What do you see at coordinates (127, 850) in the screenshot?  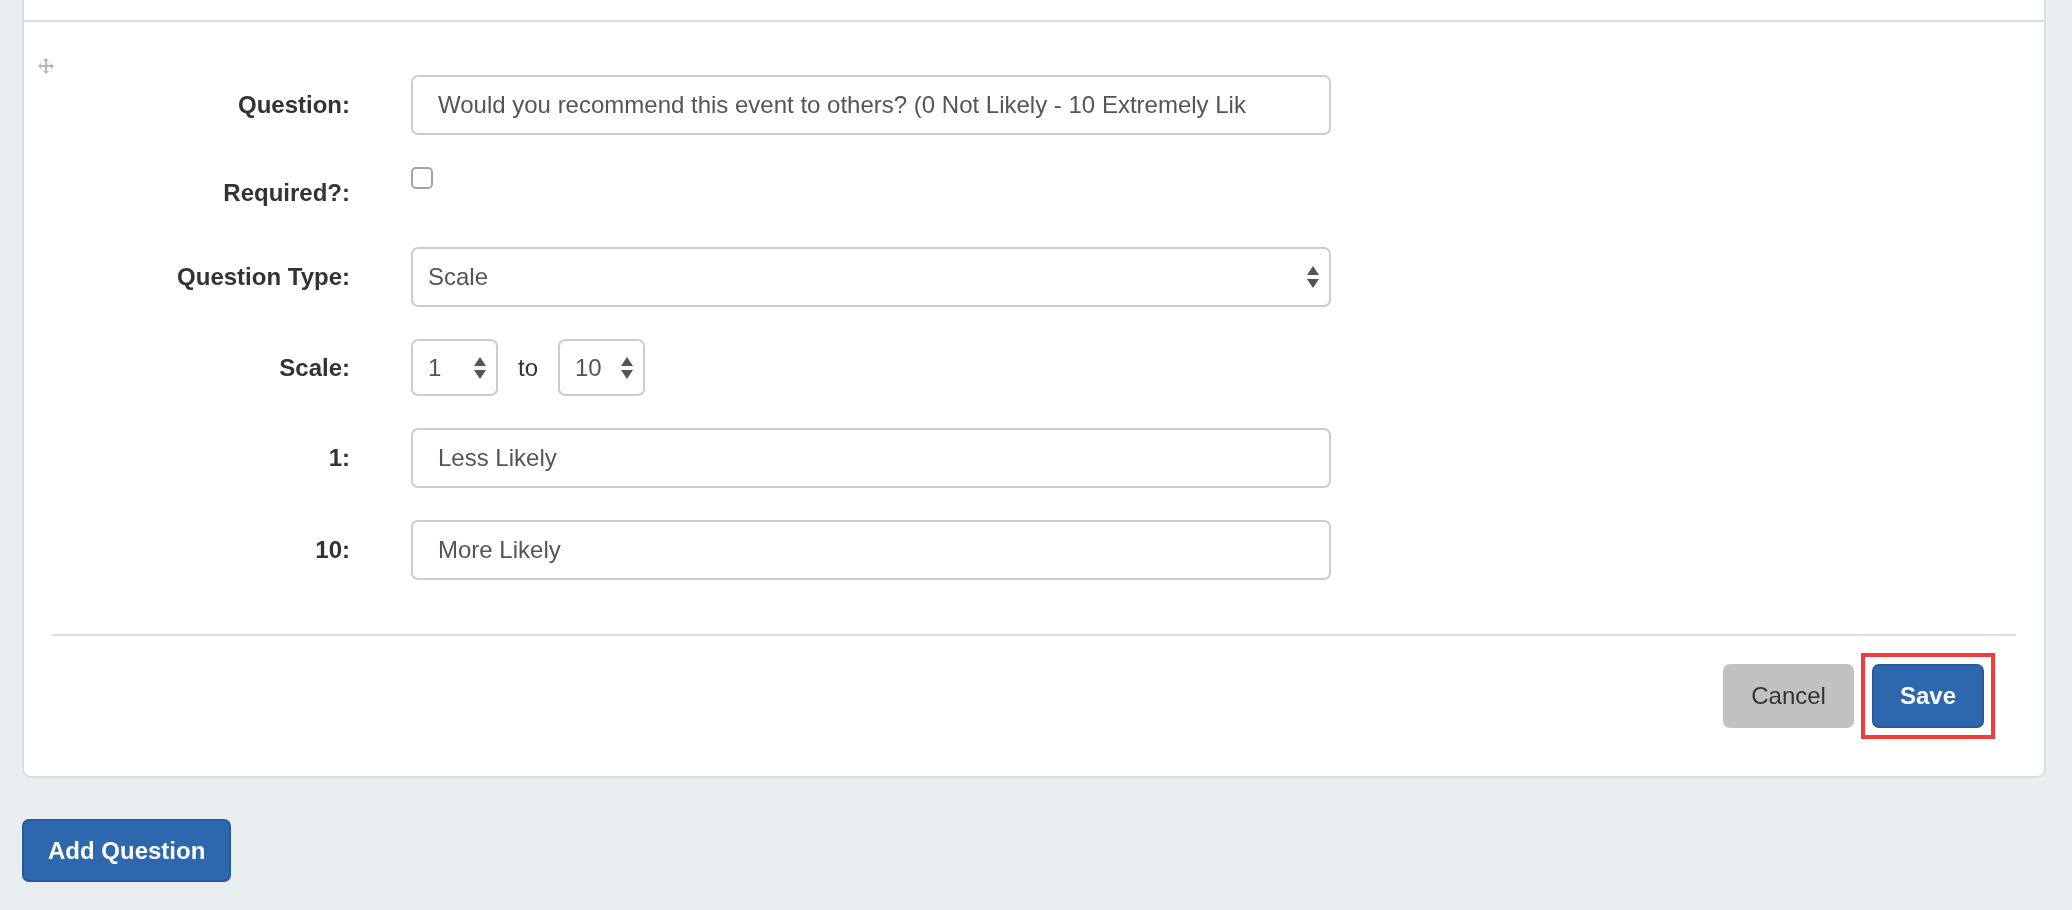 I see `add-question-button: Add Question` at bounding box center [127, 850].